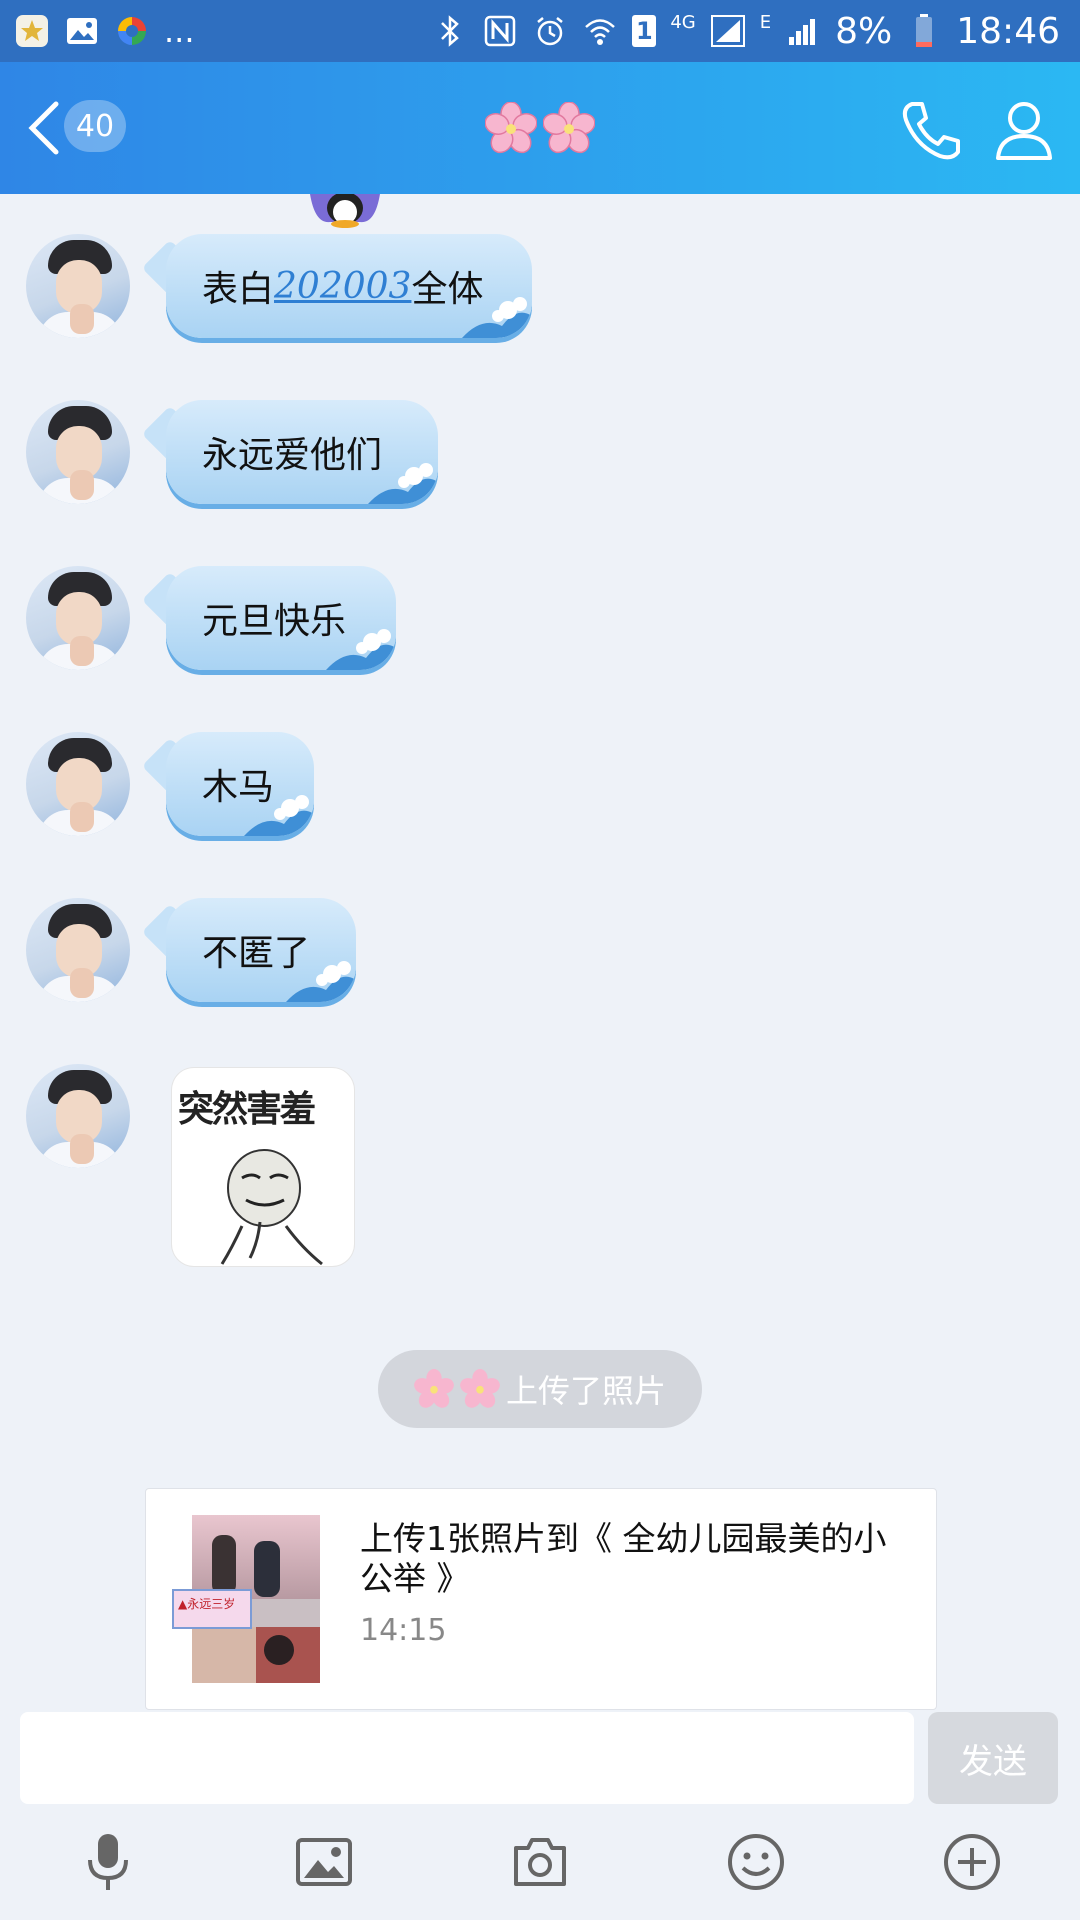  Describe the element at coordinates (550, 31) in the screenshot. I see `alarm-icon` at that location.